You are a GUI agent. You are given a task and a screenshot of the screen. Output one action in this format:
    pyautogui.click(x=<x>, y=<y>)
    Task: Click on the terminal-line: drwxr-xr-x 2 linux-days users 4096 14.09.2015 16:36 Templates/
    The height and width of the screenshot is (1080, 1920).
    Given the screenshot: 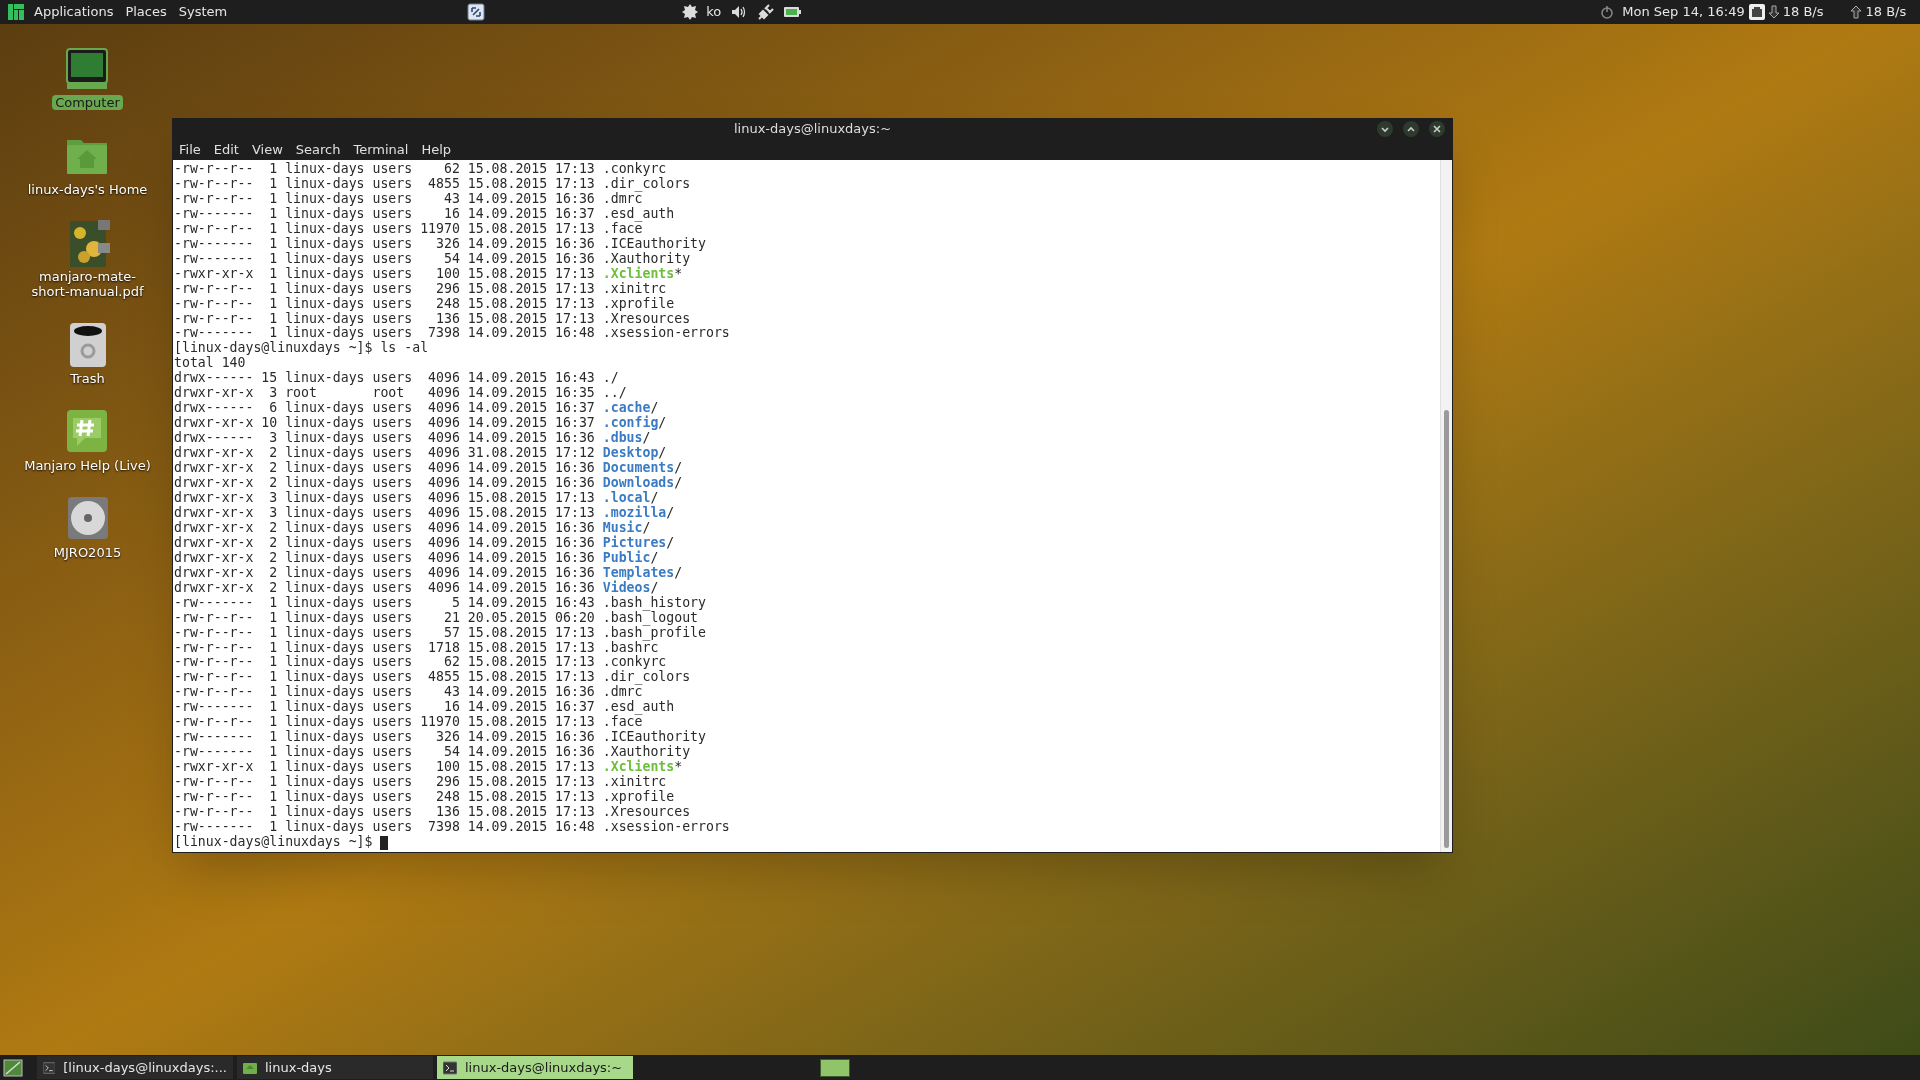 What is the action you would take?
    pyautogui.click(x=428, y=573)
    